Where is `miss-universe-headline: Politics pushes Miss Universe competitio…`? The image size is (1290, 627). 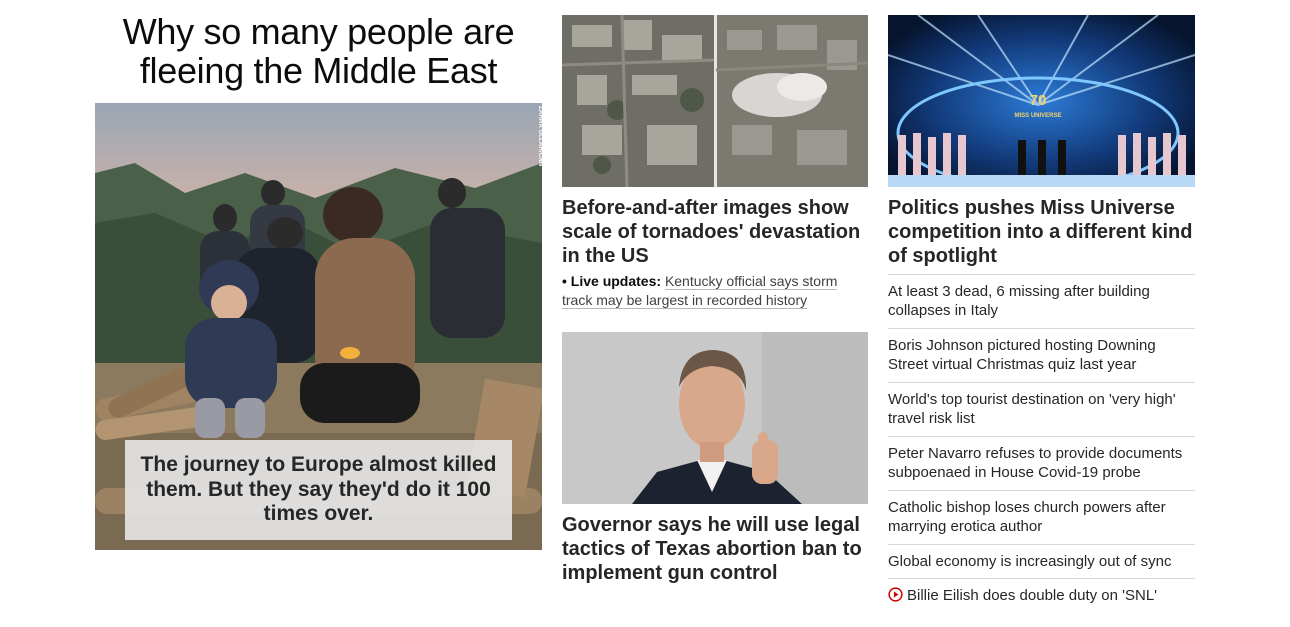 miss-universe-headline: Politics pushes Miss Universe competitio… is located at coordinates (1041, 232).